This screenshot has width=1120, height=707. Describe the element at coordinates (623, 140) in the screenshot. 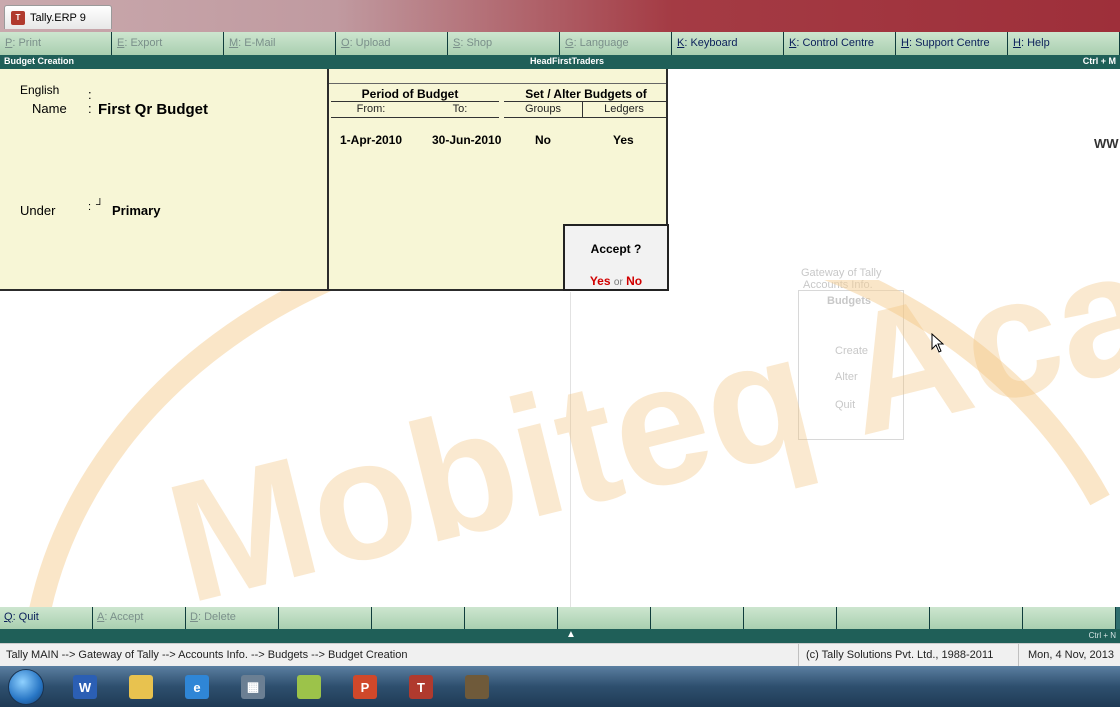

I see `ledgers-field: Yes` at that location.